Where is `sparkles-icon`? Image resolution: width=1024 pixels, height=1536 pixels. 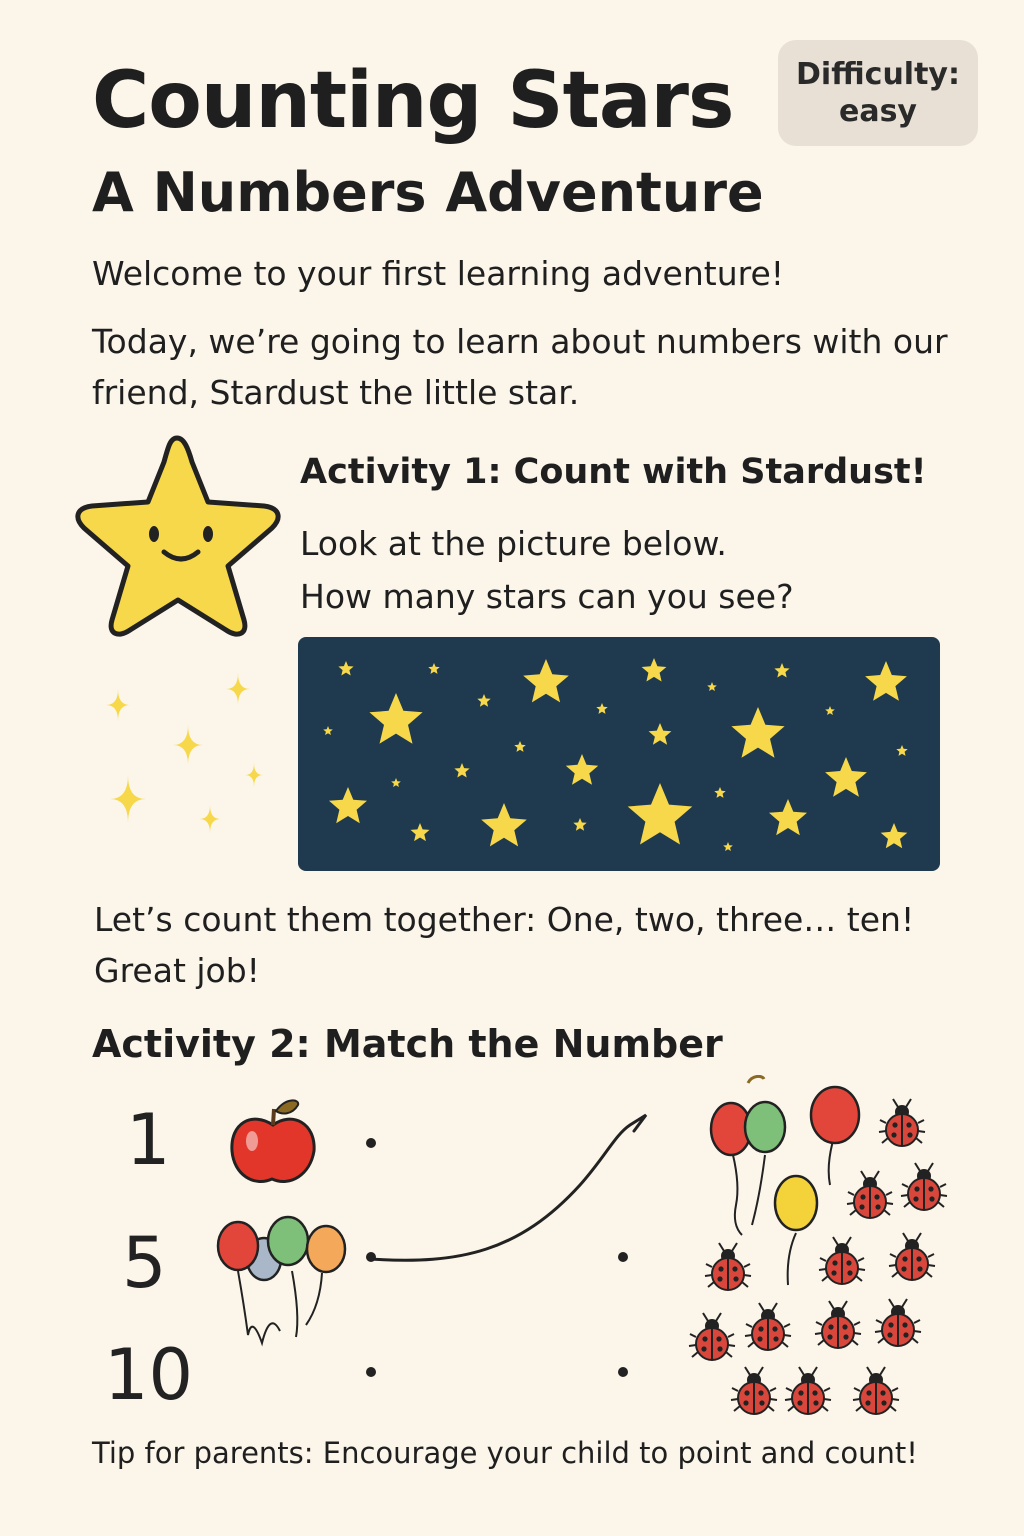
sparkles-icon is located at coordinates (184, 753).